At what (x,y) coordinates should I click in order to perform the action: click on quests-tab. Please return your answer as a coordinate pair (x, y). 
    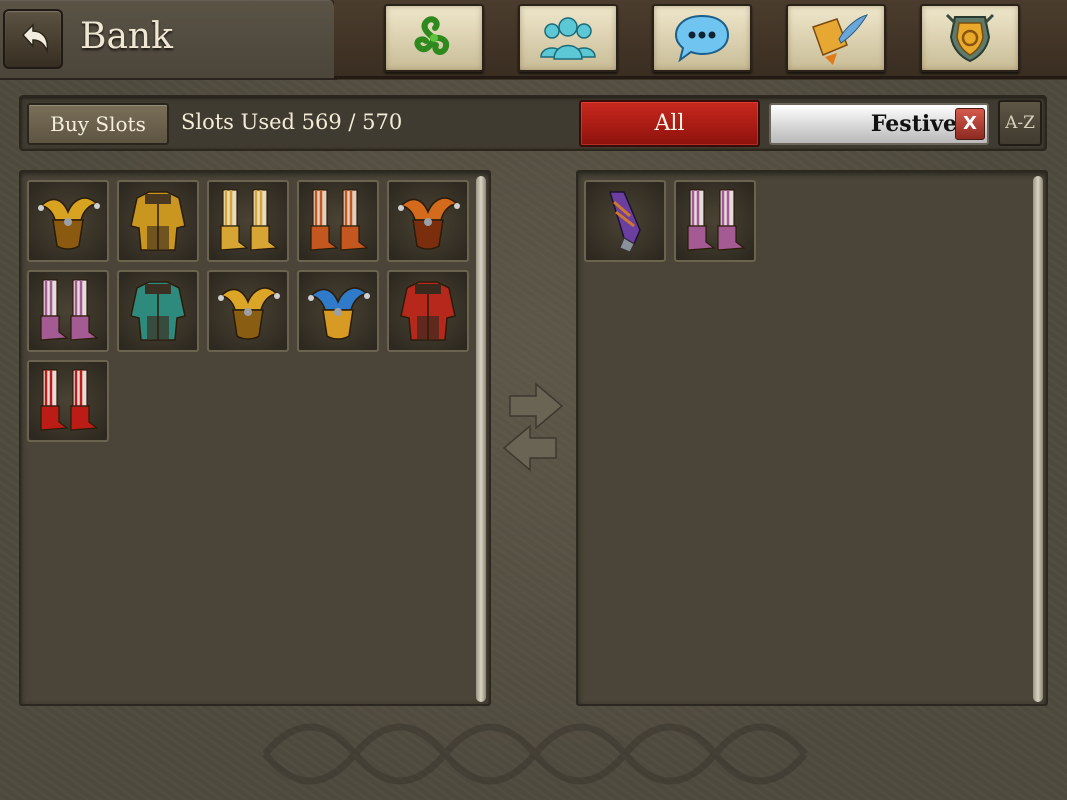
    Looking at the image, I should click on (836, 38).